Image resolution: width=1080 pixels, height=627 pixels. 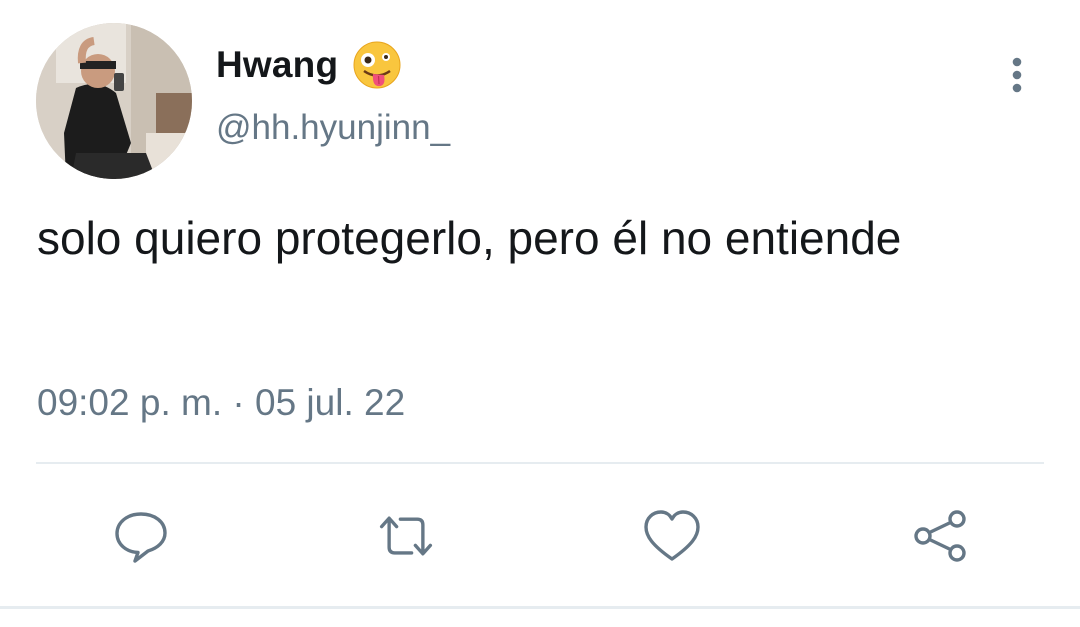 What do you see at coordinates (540, 463) in the screenshot?
I see `divider` at bounding box center [540, 463].